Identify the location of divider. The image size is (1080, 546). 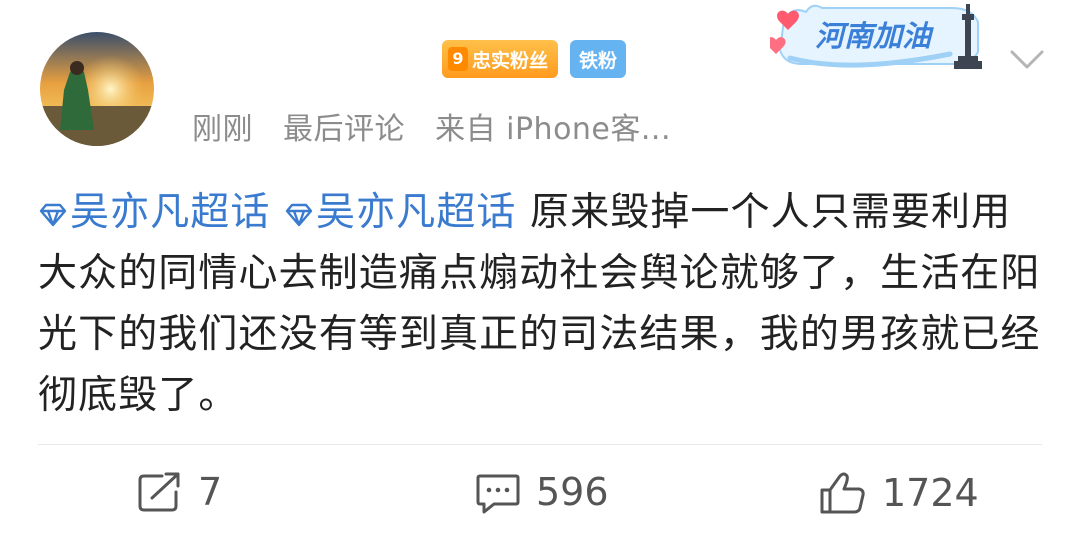
(540, 444).